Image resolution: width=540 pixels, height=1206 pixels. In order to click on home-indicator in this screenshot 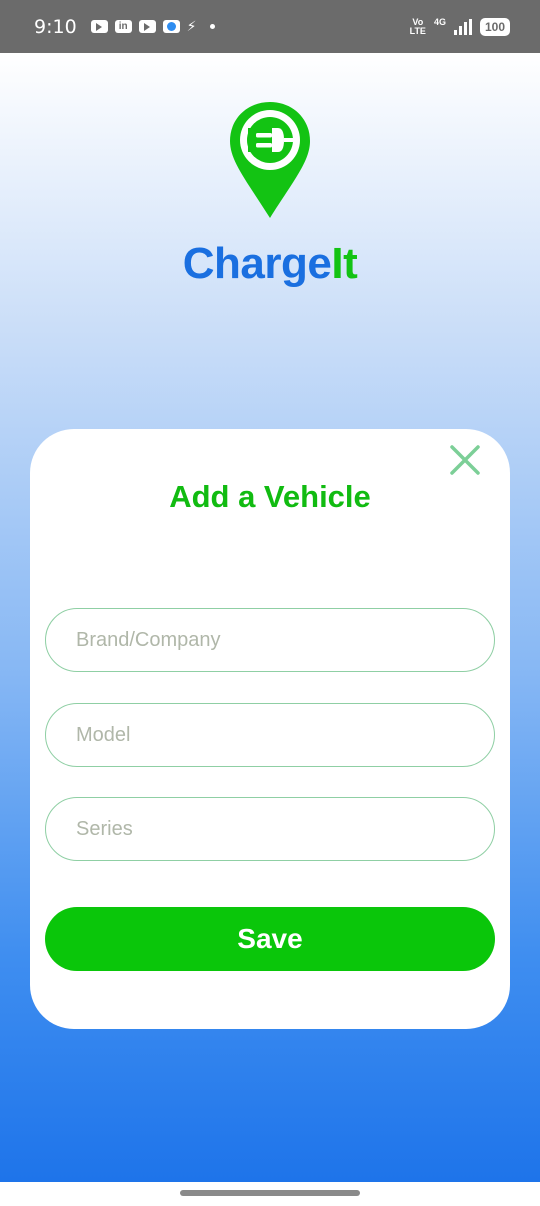, I will do `click(270, 1193)`.